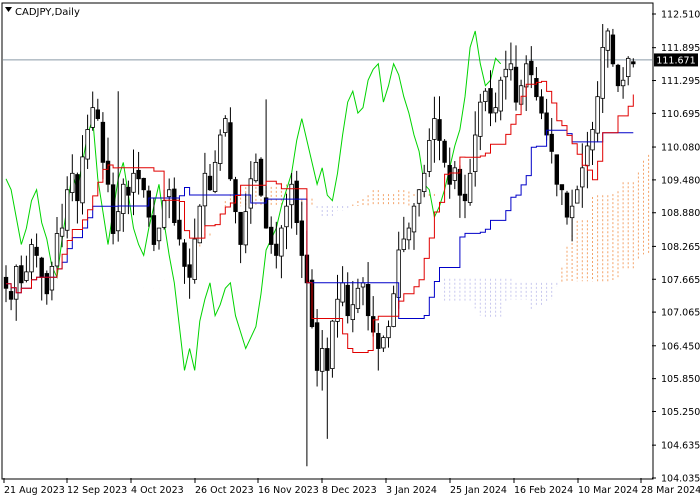 The width and height of the screenshot is (700, 500). Describe the element at coordinates (680, 280) in the screenshot. I see `y-tick-label: 107.665` at that location.